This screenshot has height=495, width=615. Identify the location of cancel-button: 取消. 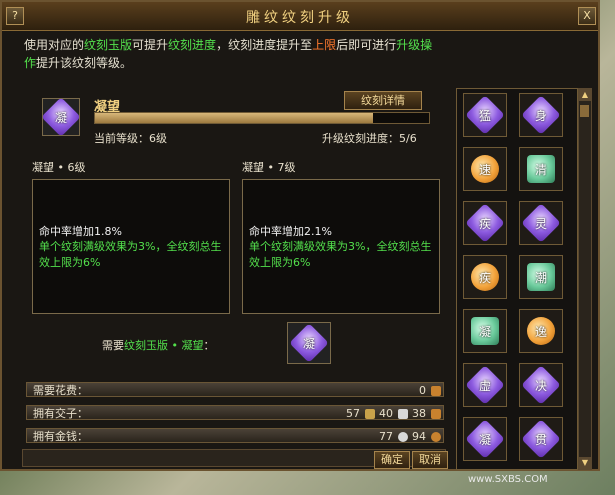
(430, 460).